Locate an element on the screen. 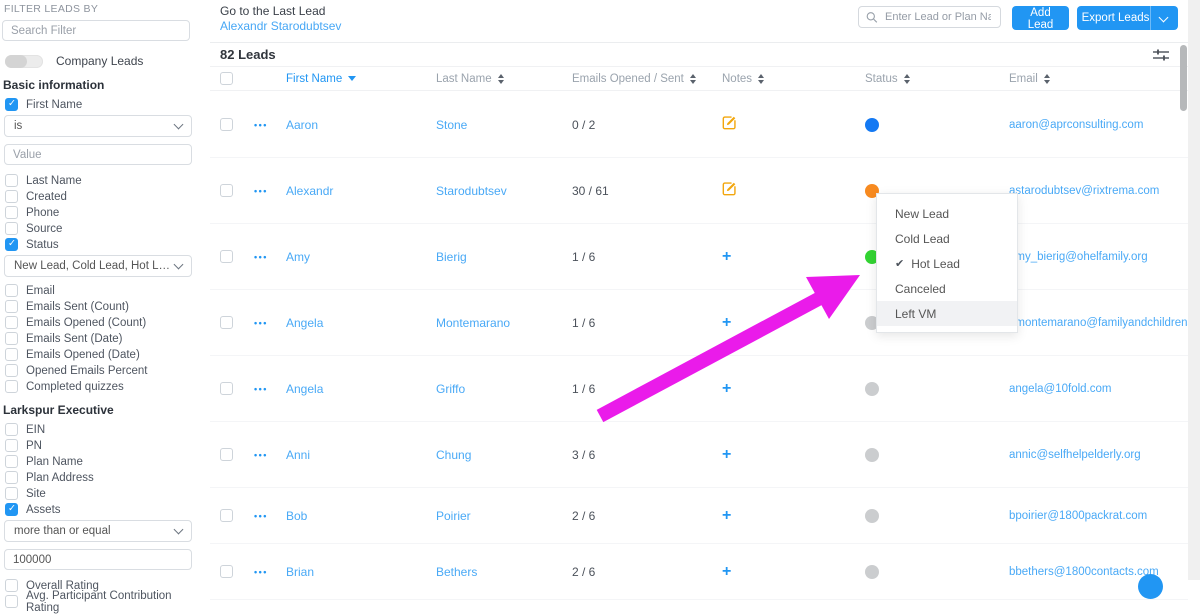  first-name-link: Aaron is located at coordinates (361, 125).